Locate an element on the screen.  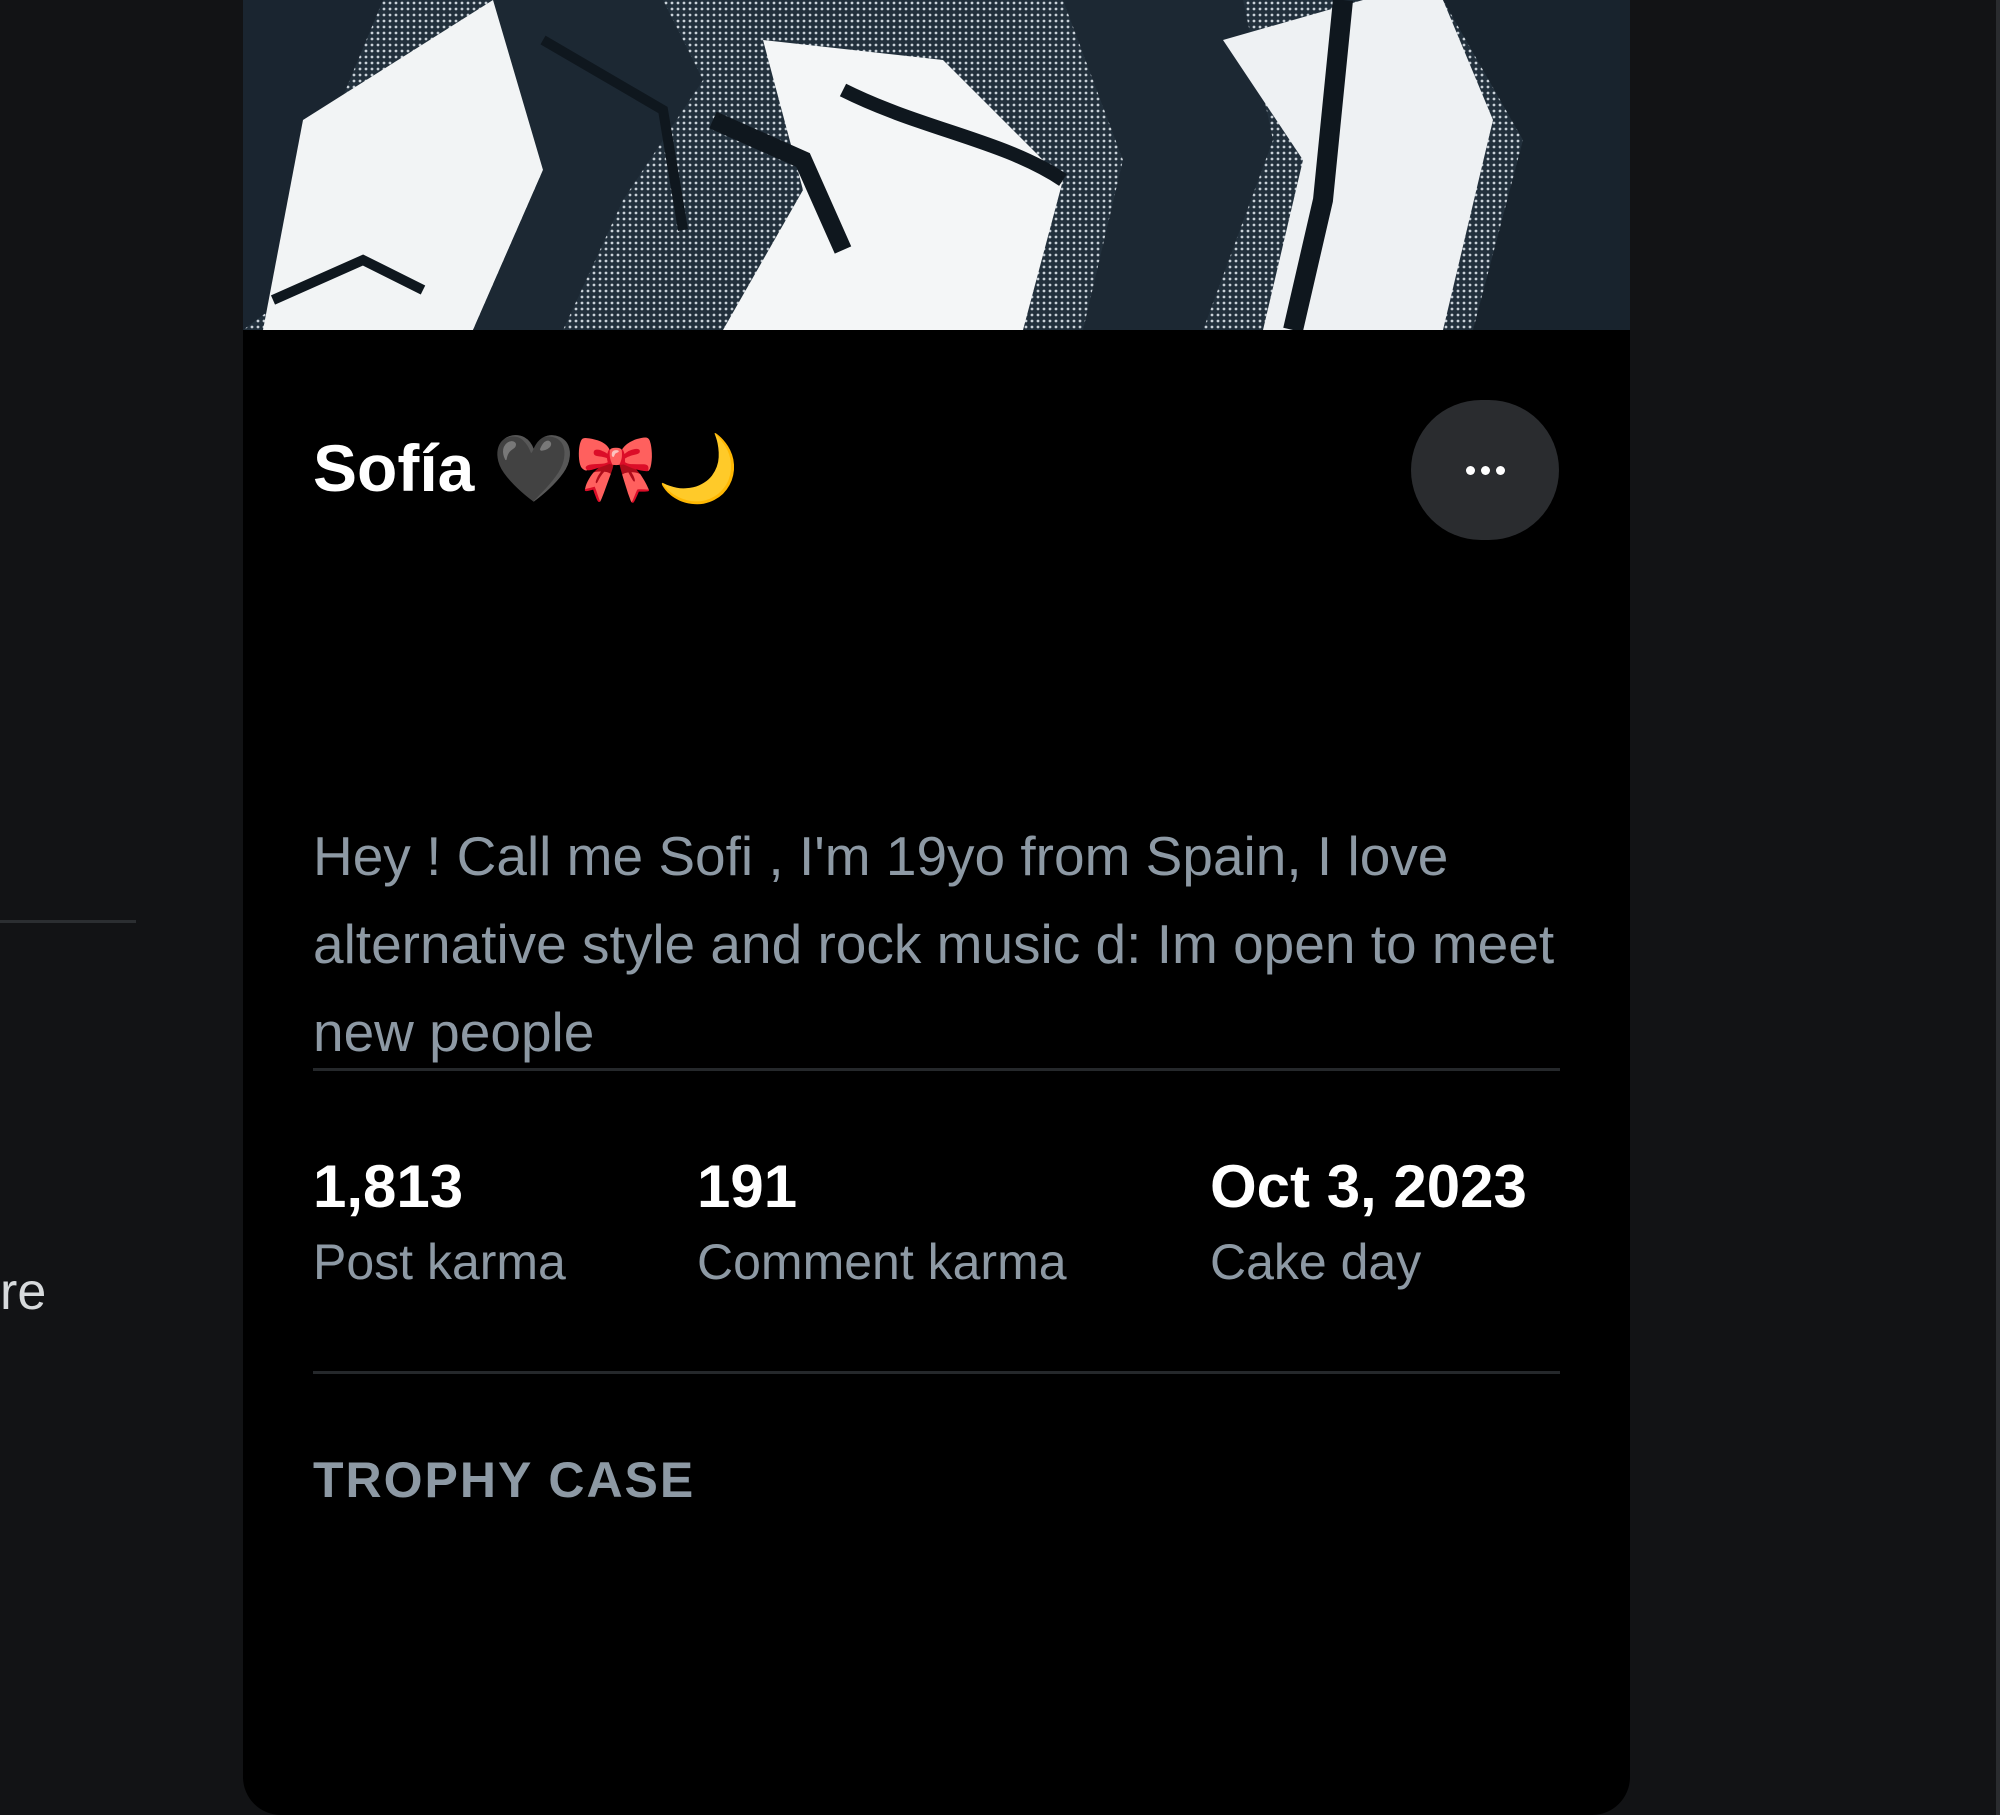
left-panel-divider is located at coordinates (68, 921).